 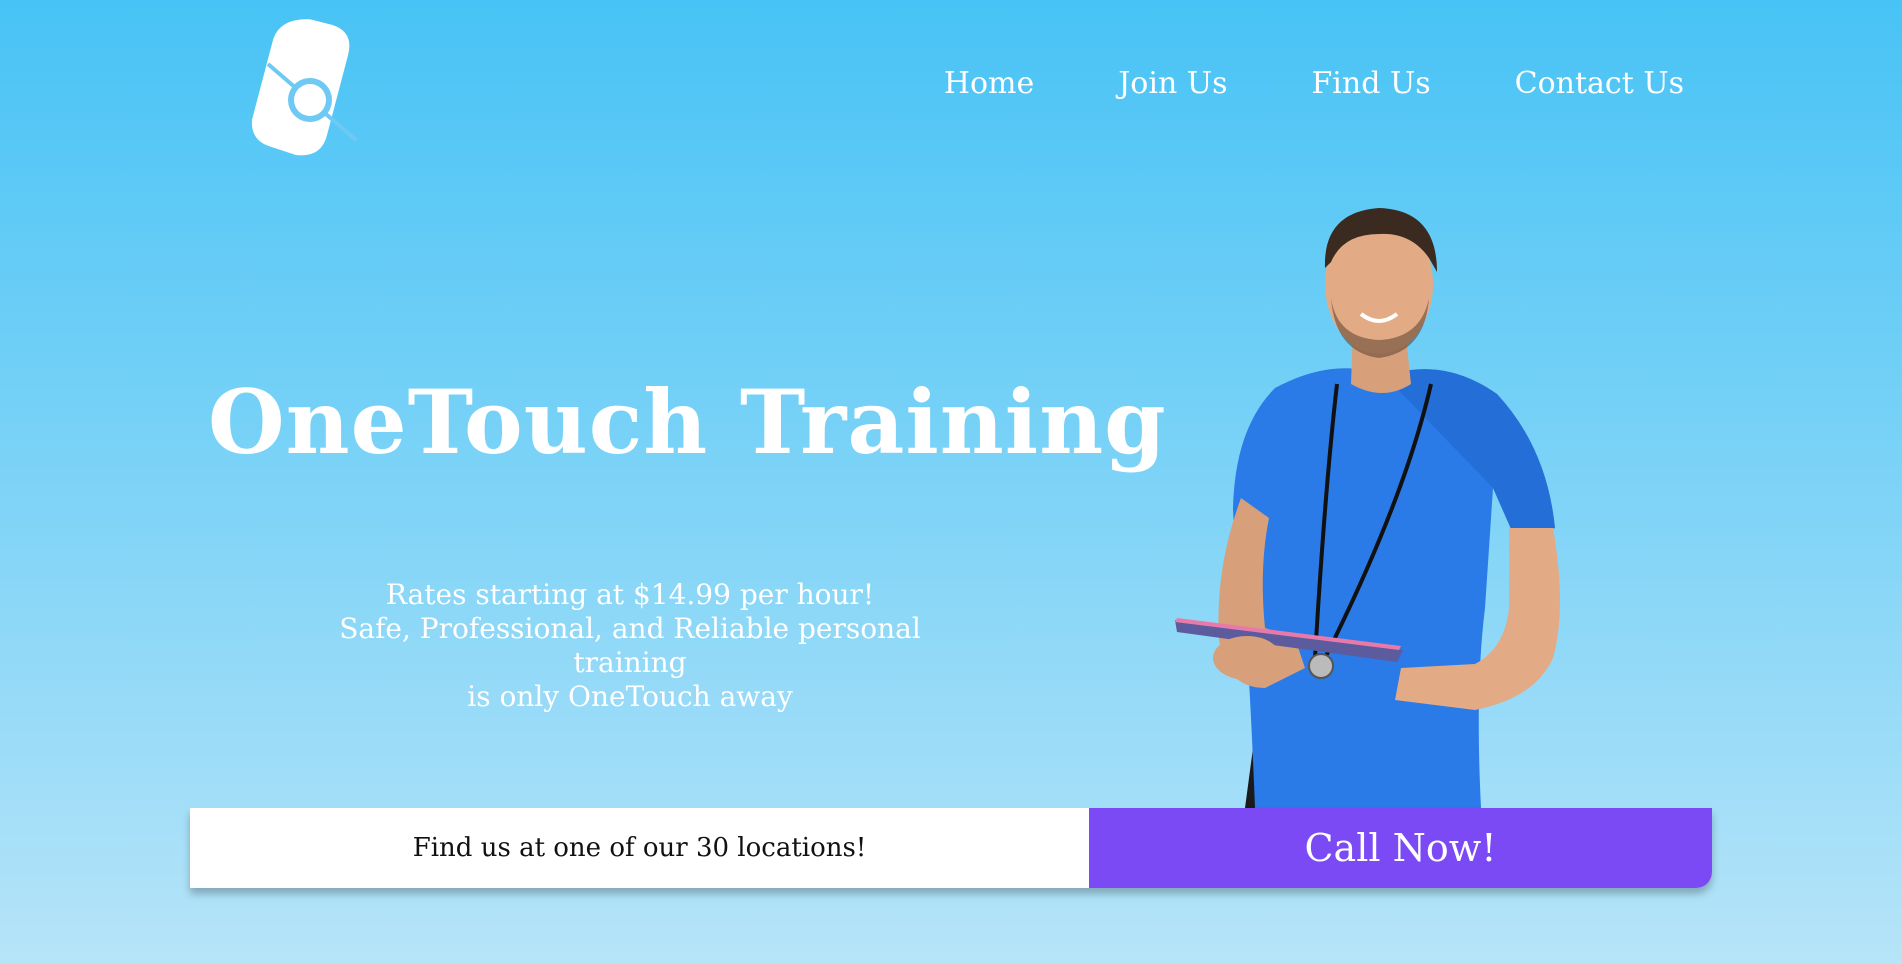 I want to click on main-nav: Home Join Us Find Us Contact Us, so click(x=1314, y=83).